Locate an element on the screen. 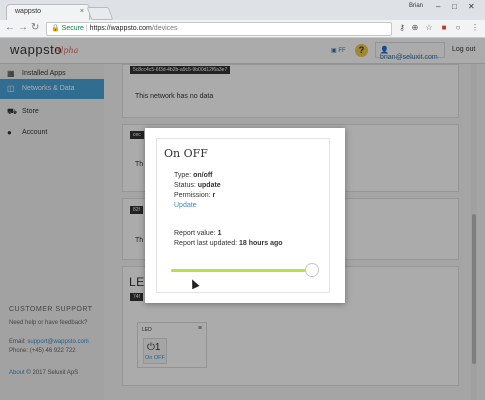 The width and height of the screenshot is (485, 400). report-value-row: Report value: 1 is located at coordinates (198, 233).